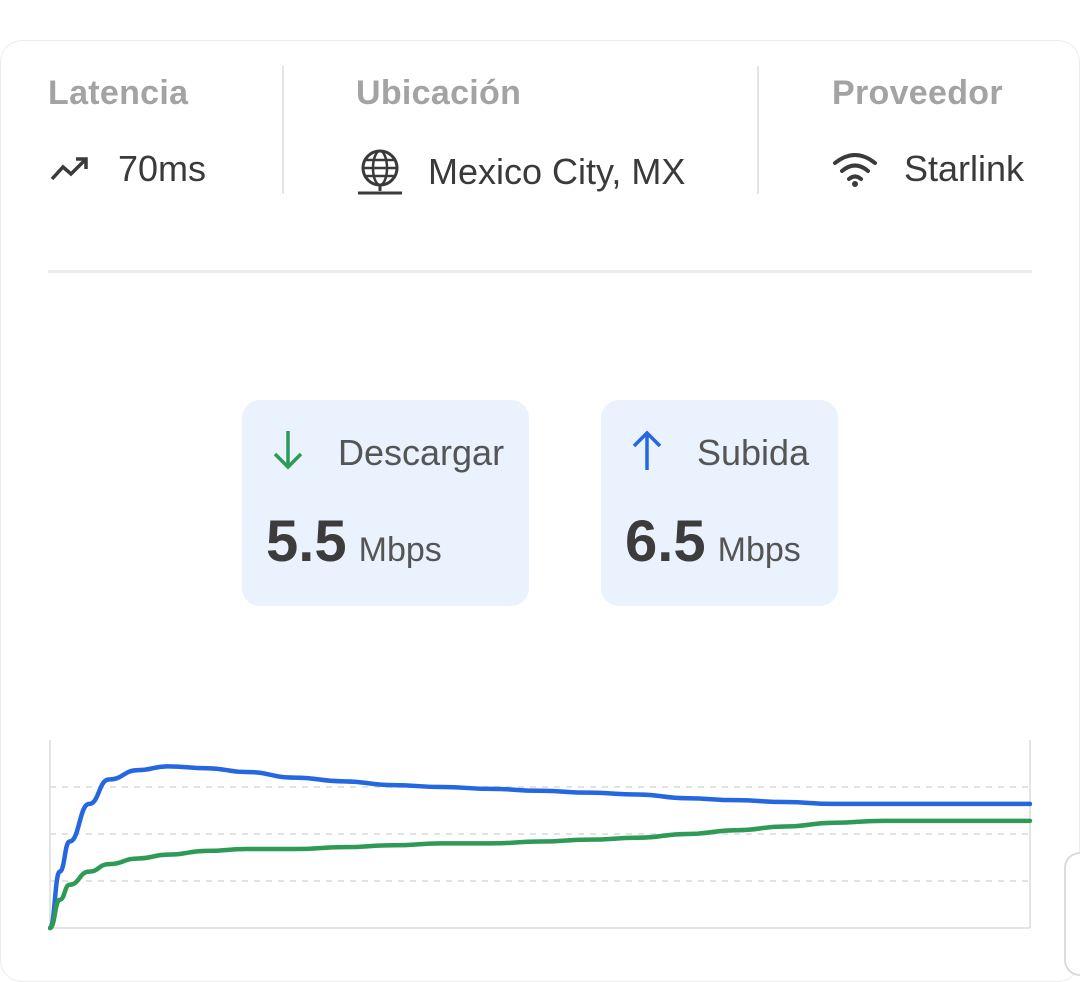 This screenshot has width=1080, height=982. Describe the element at coordinates (557, 171) in the screenshot. I see `location-value: Mexico City, MX` at that location.